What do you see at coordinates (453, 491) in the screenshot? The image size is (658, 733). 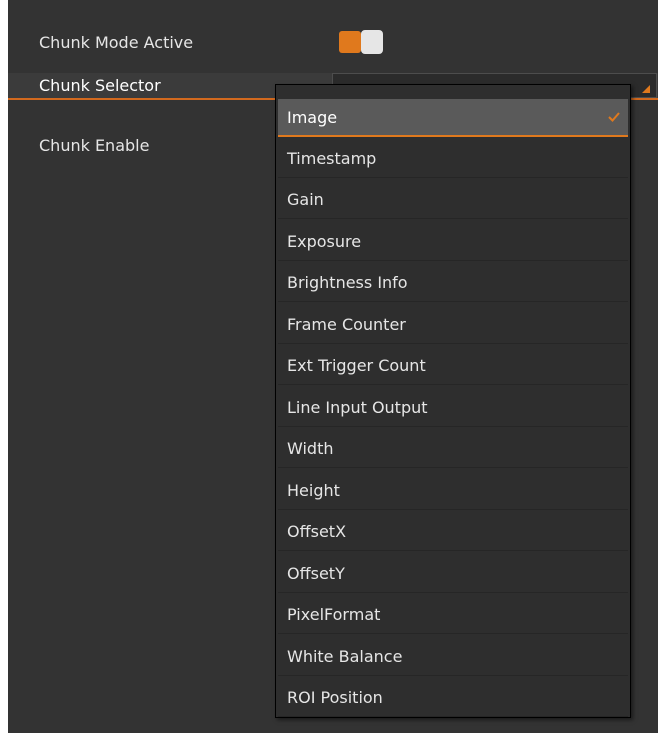 I see `dropdown-item-height: Height` at bounding box center [453, 491].